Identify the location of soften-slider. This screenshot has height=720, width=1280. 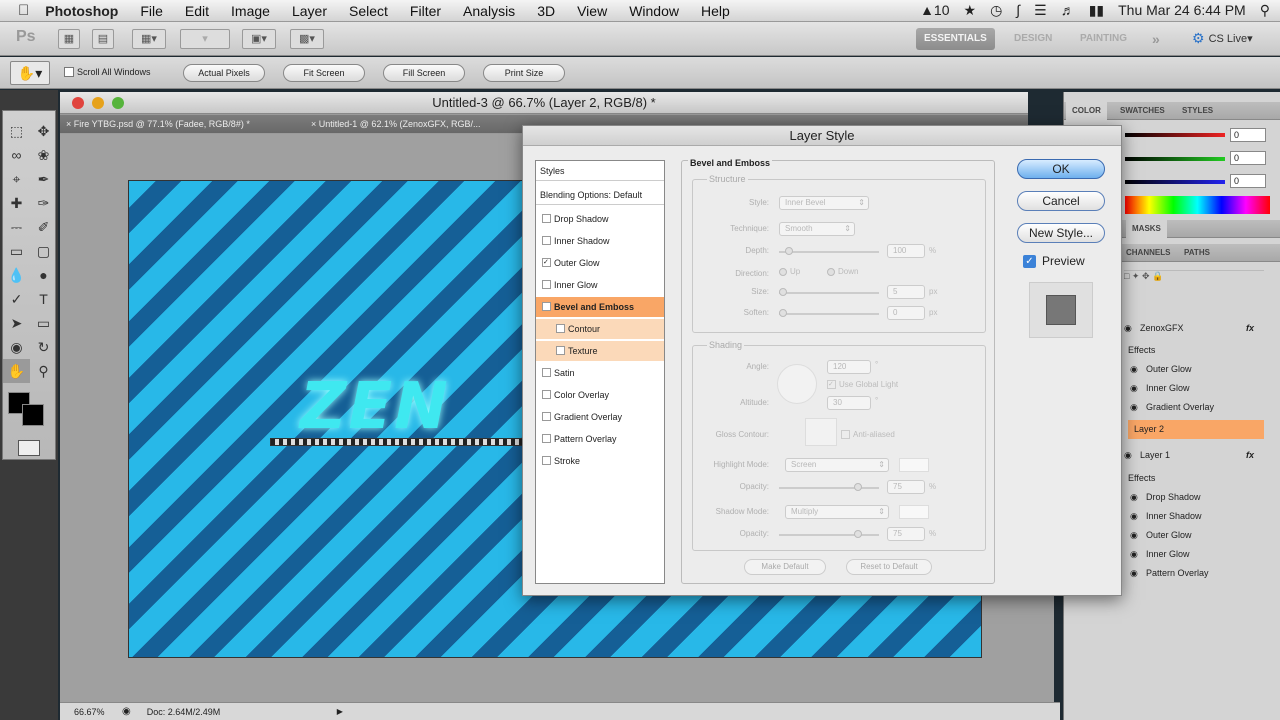
(829, 314).